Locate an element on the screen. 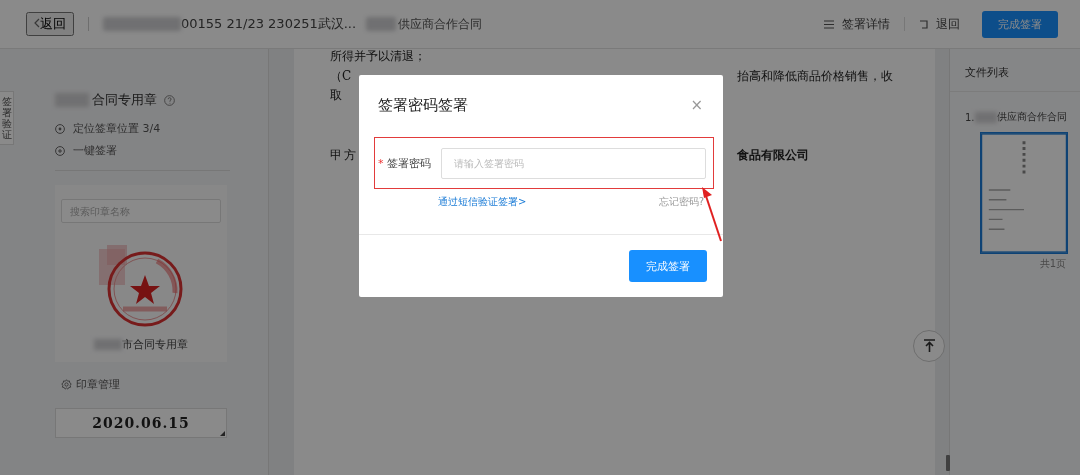 This screenshot has width=1080, height=475. plus-circle-icon is located at coordinates (60, 150).